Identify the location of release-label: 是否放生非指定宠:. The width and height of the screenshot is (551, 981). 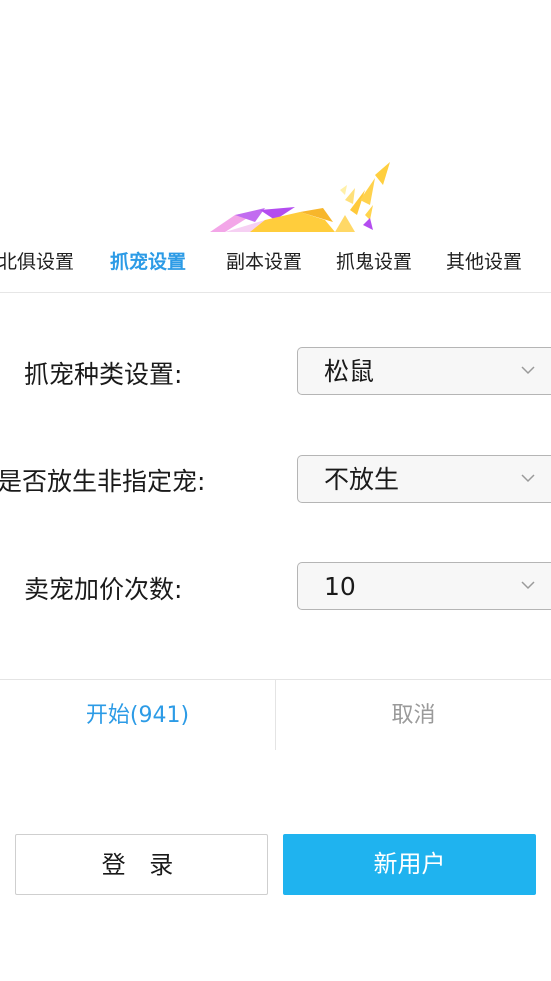
(103, 481).